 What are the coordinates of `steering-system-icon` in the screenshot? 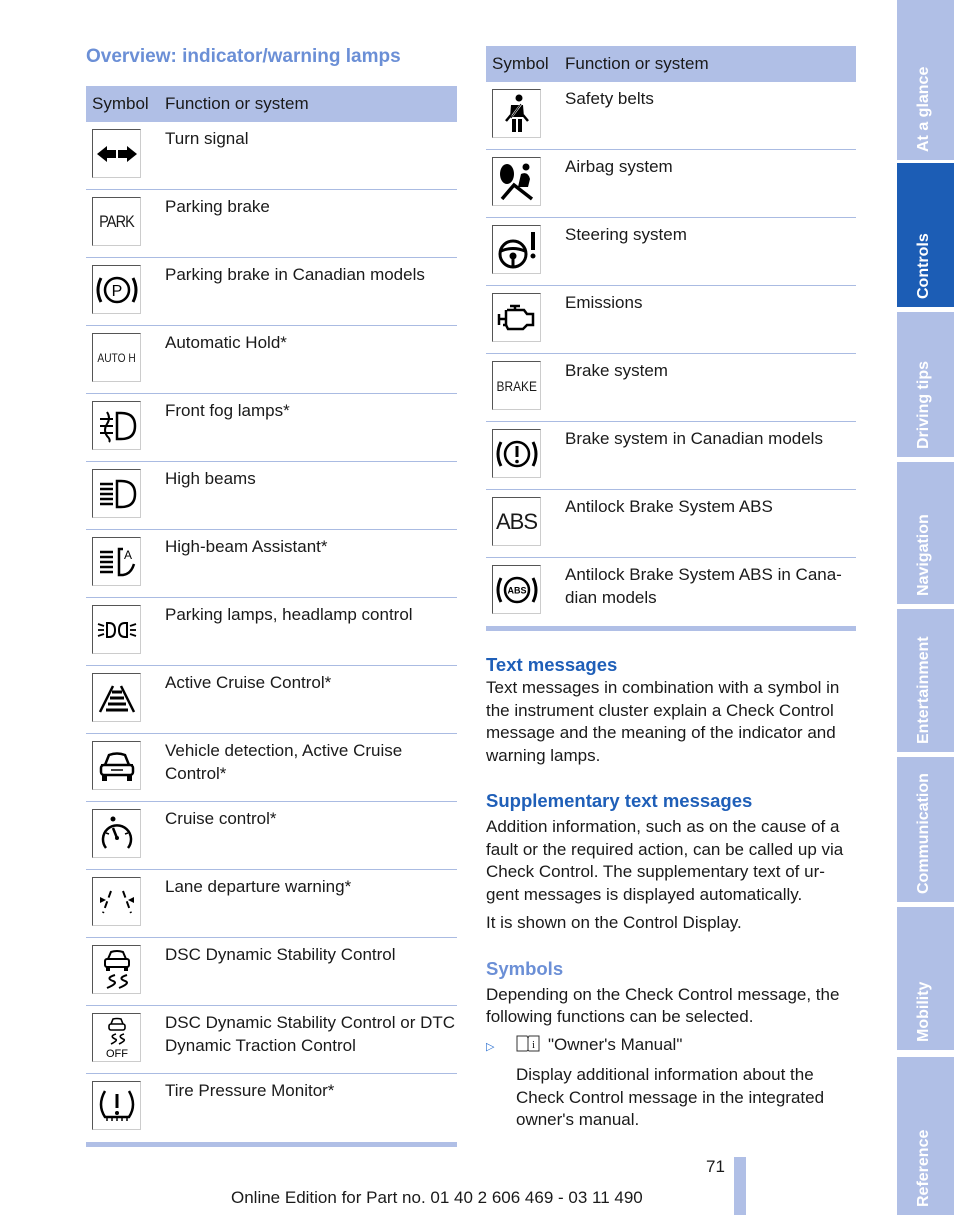 It's located at (516, 249).